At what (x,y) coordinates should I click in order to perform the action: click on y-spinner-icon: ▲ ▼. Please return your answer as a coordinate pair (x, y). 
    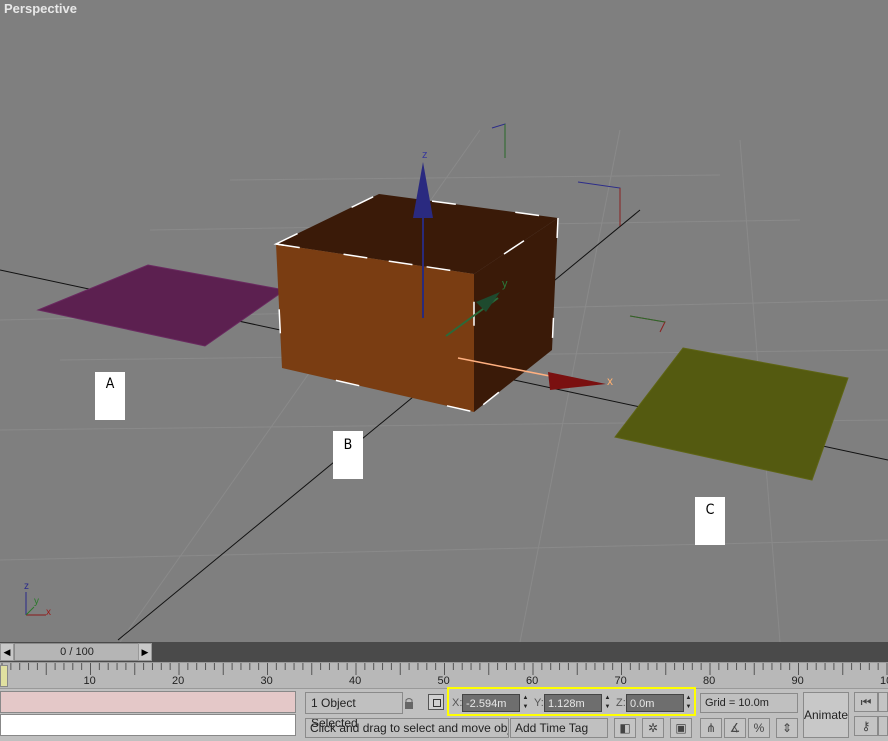
    Looking at the image, I should click on (607, 703).